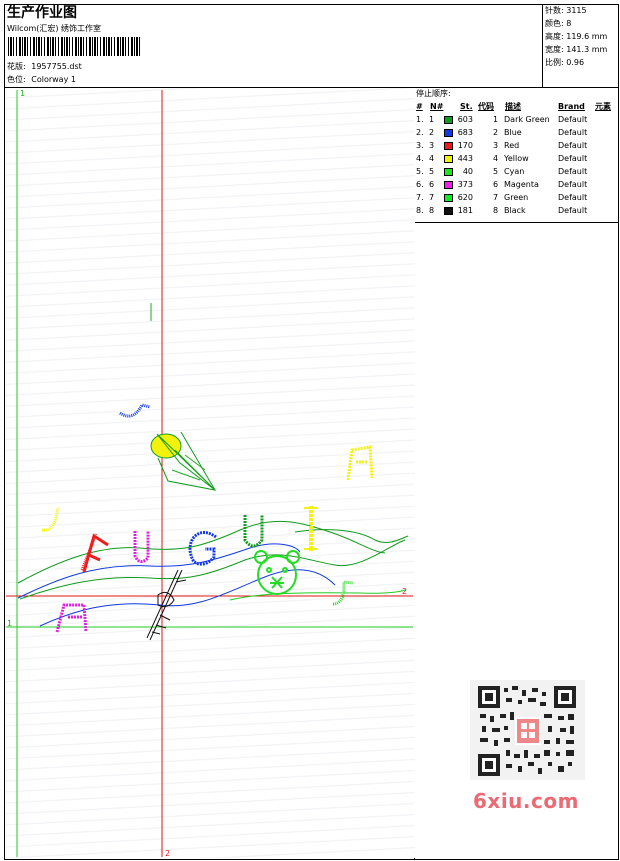  Describe the element at coordinates (183, 461) in the screenshot. I see `cone-shape` at that location.